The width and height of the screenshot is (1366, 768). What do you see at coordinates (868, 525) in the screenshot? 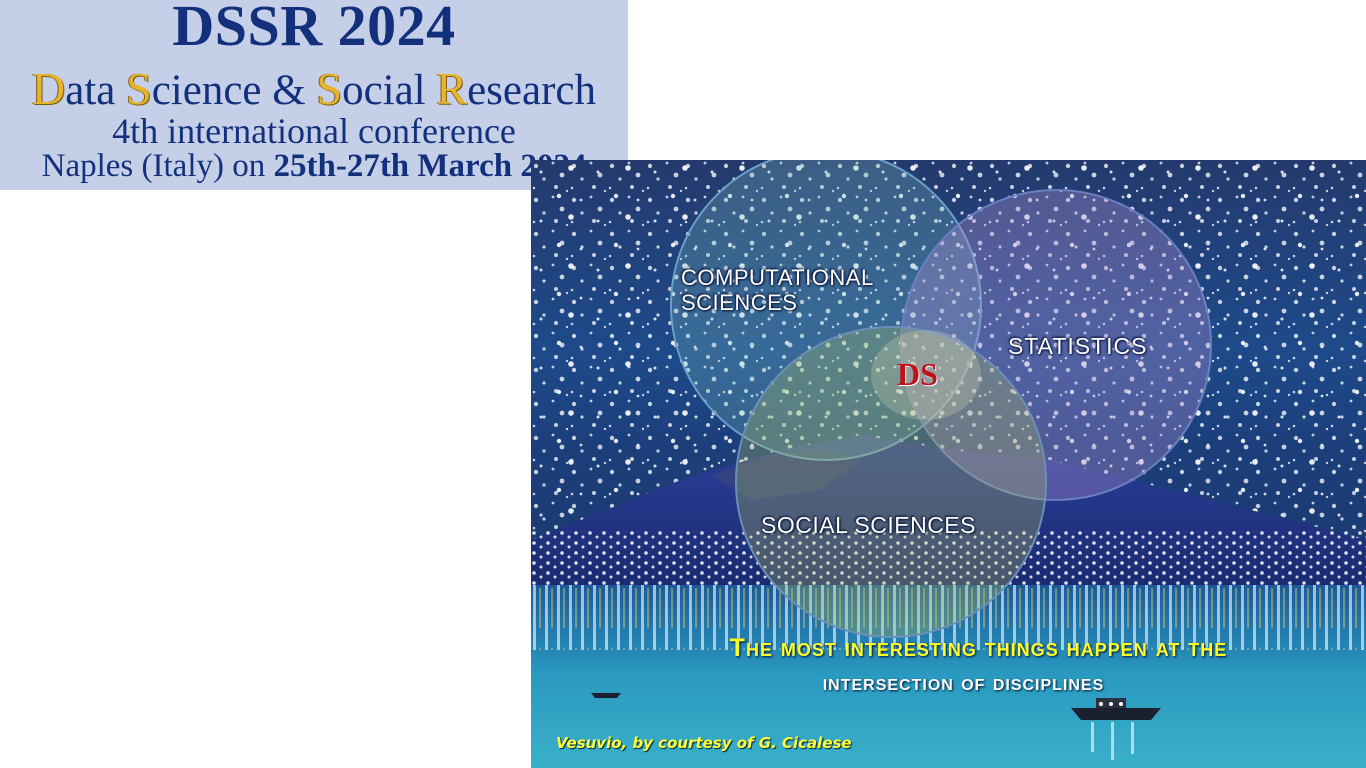
I see `label-social-sciences: SOCIAL SCIENCES` at bounding box center [868, 525].